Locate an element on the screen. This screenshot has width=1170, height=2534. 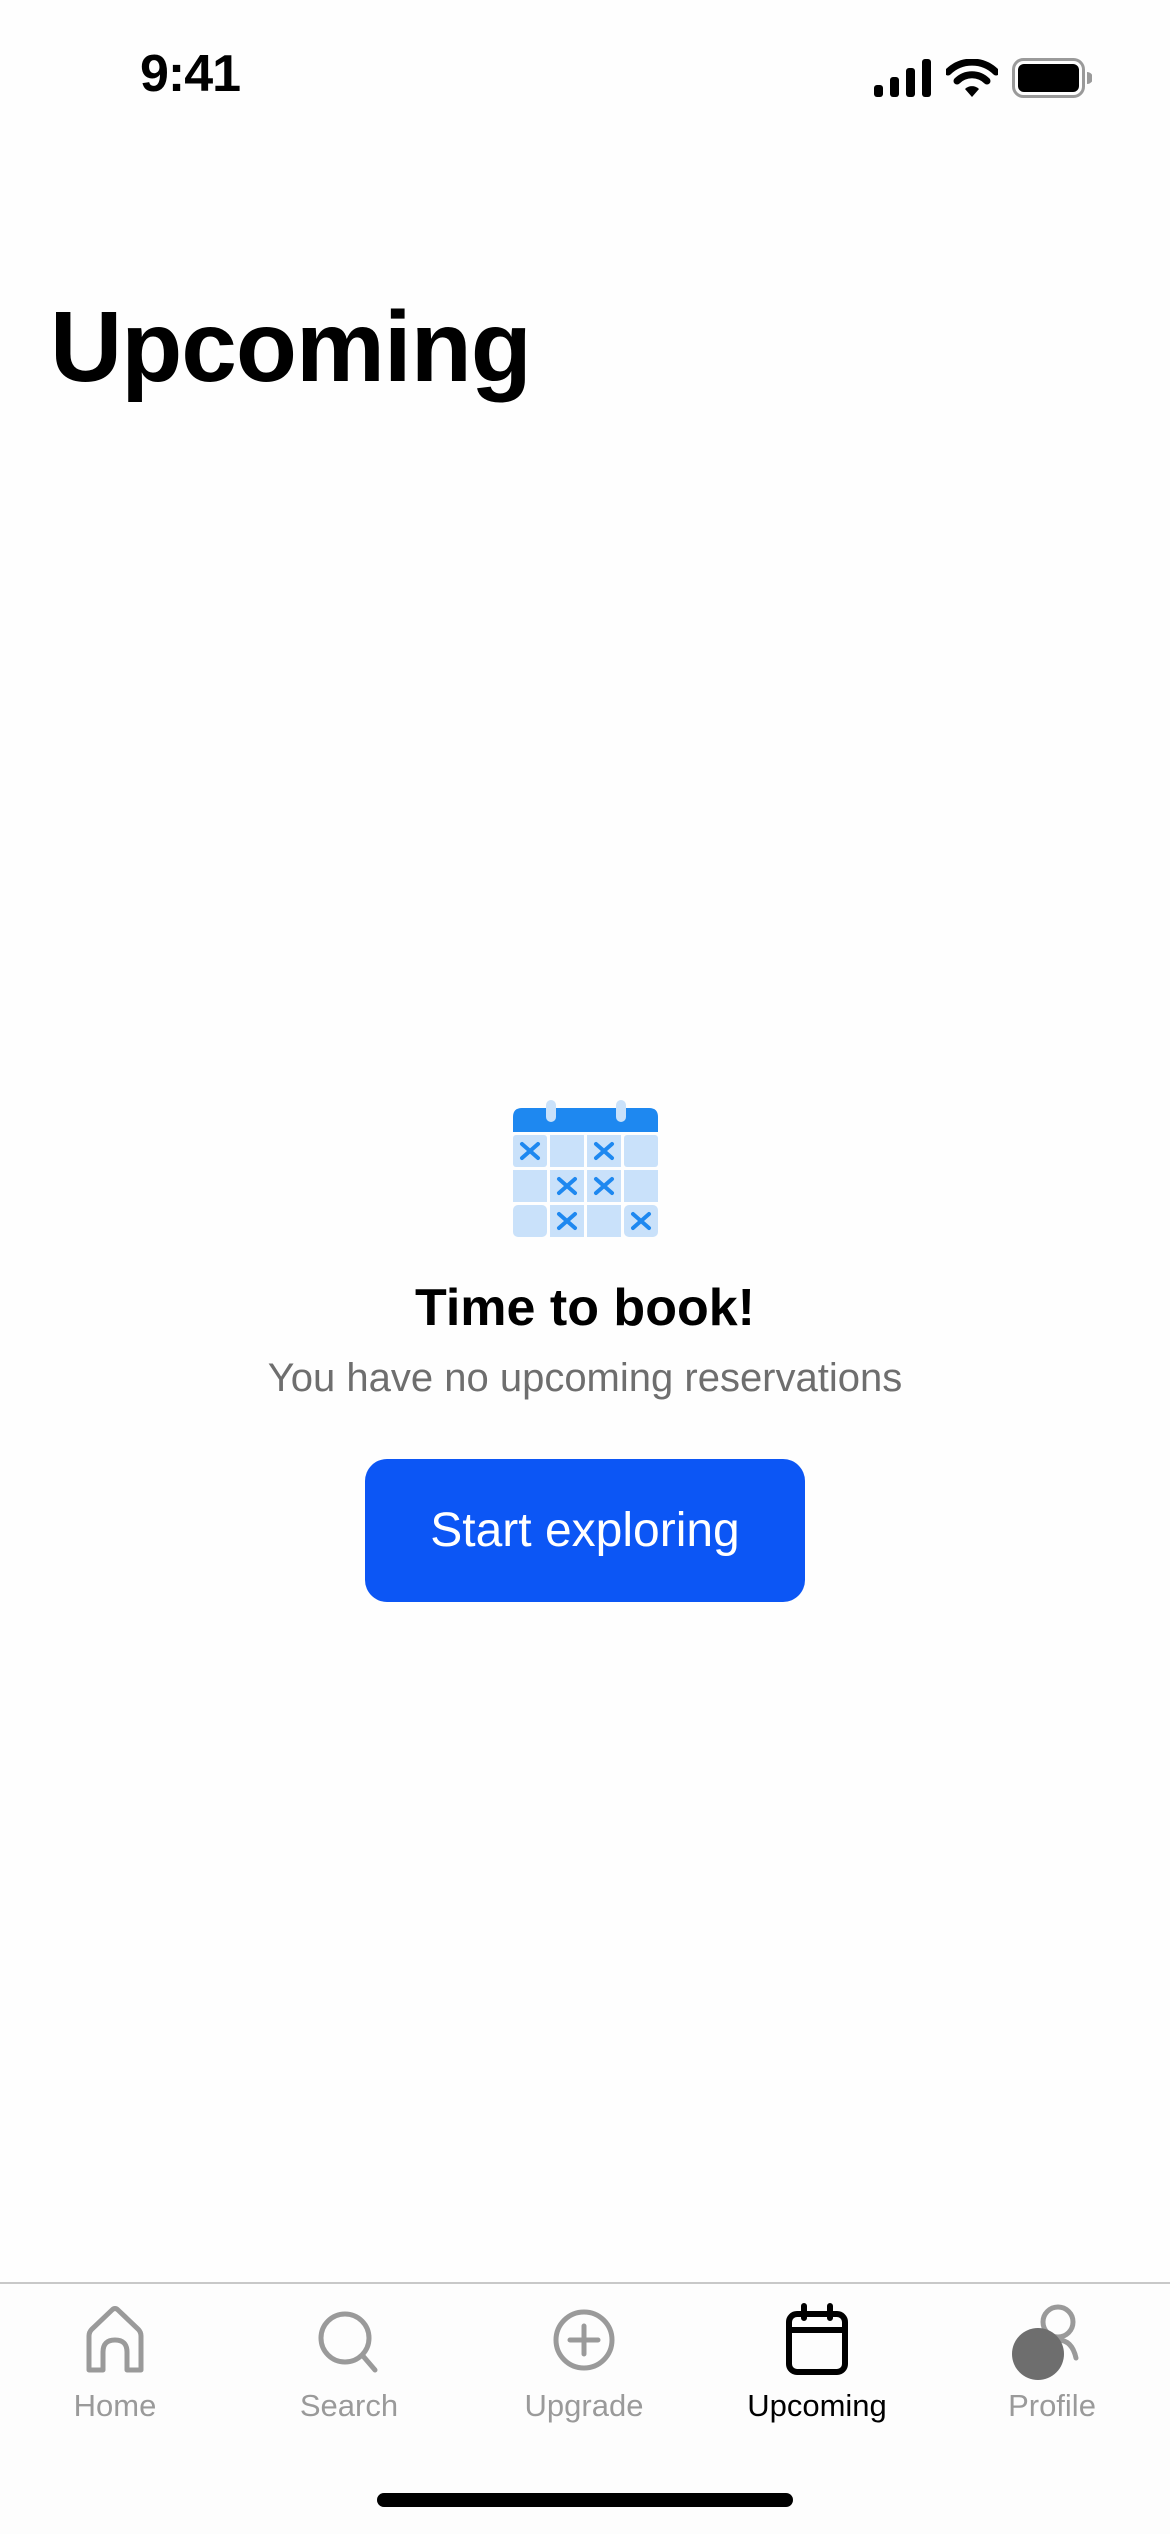
tab-profile: Profile is located at coordinates (1052, 2363).